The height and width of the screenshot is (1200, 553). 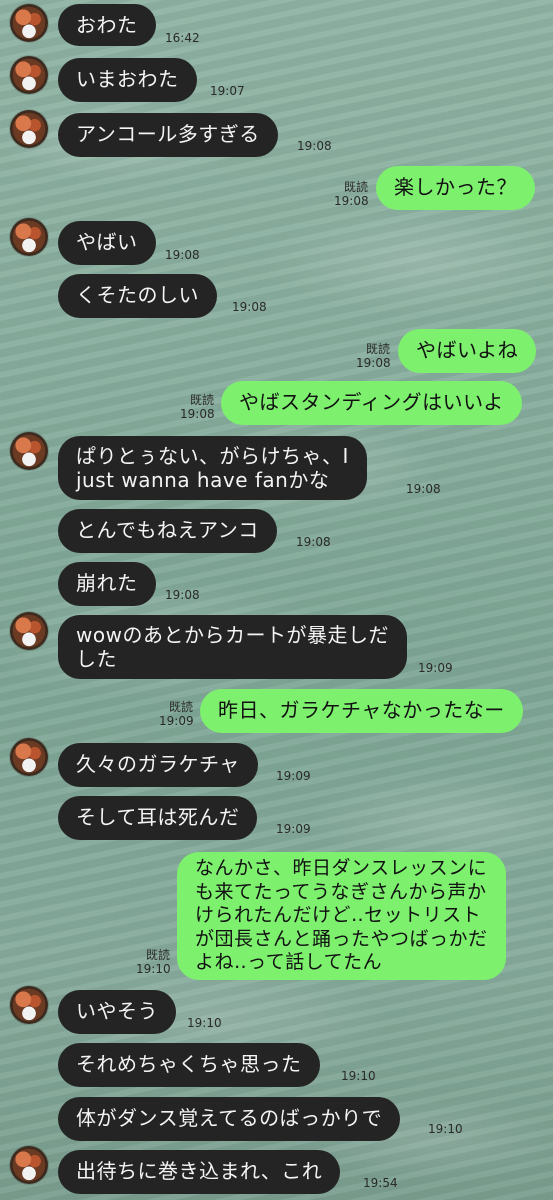 I want to click on message-bubble-outgoing: やばスタンディングはいいよ, so click(x=371, y=403).